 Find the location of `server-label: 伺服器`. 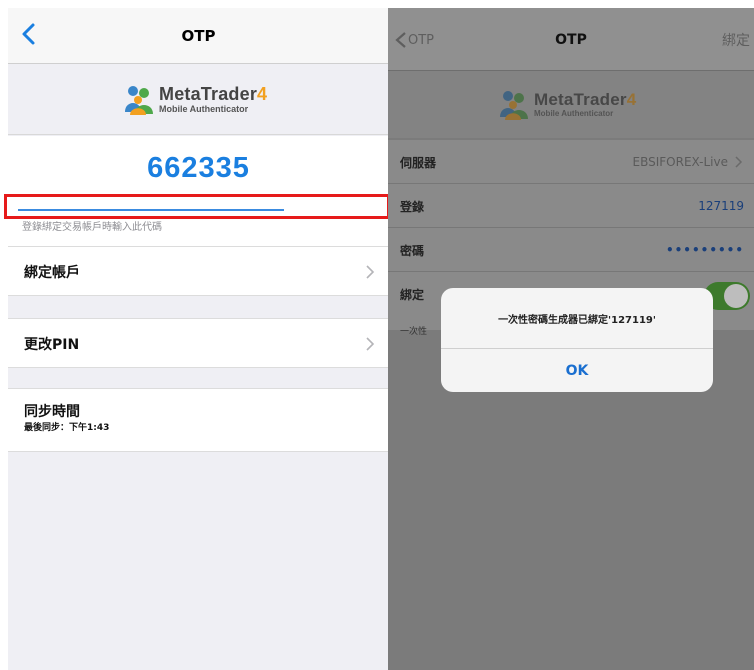

server-label: 伺服器 is located at coordinates (418, 162).